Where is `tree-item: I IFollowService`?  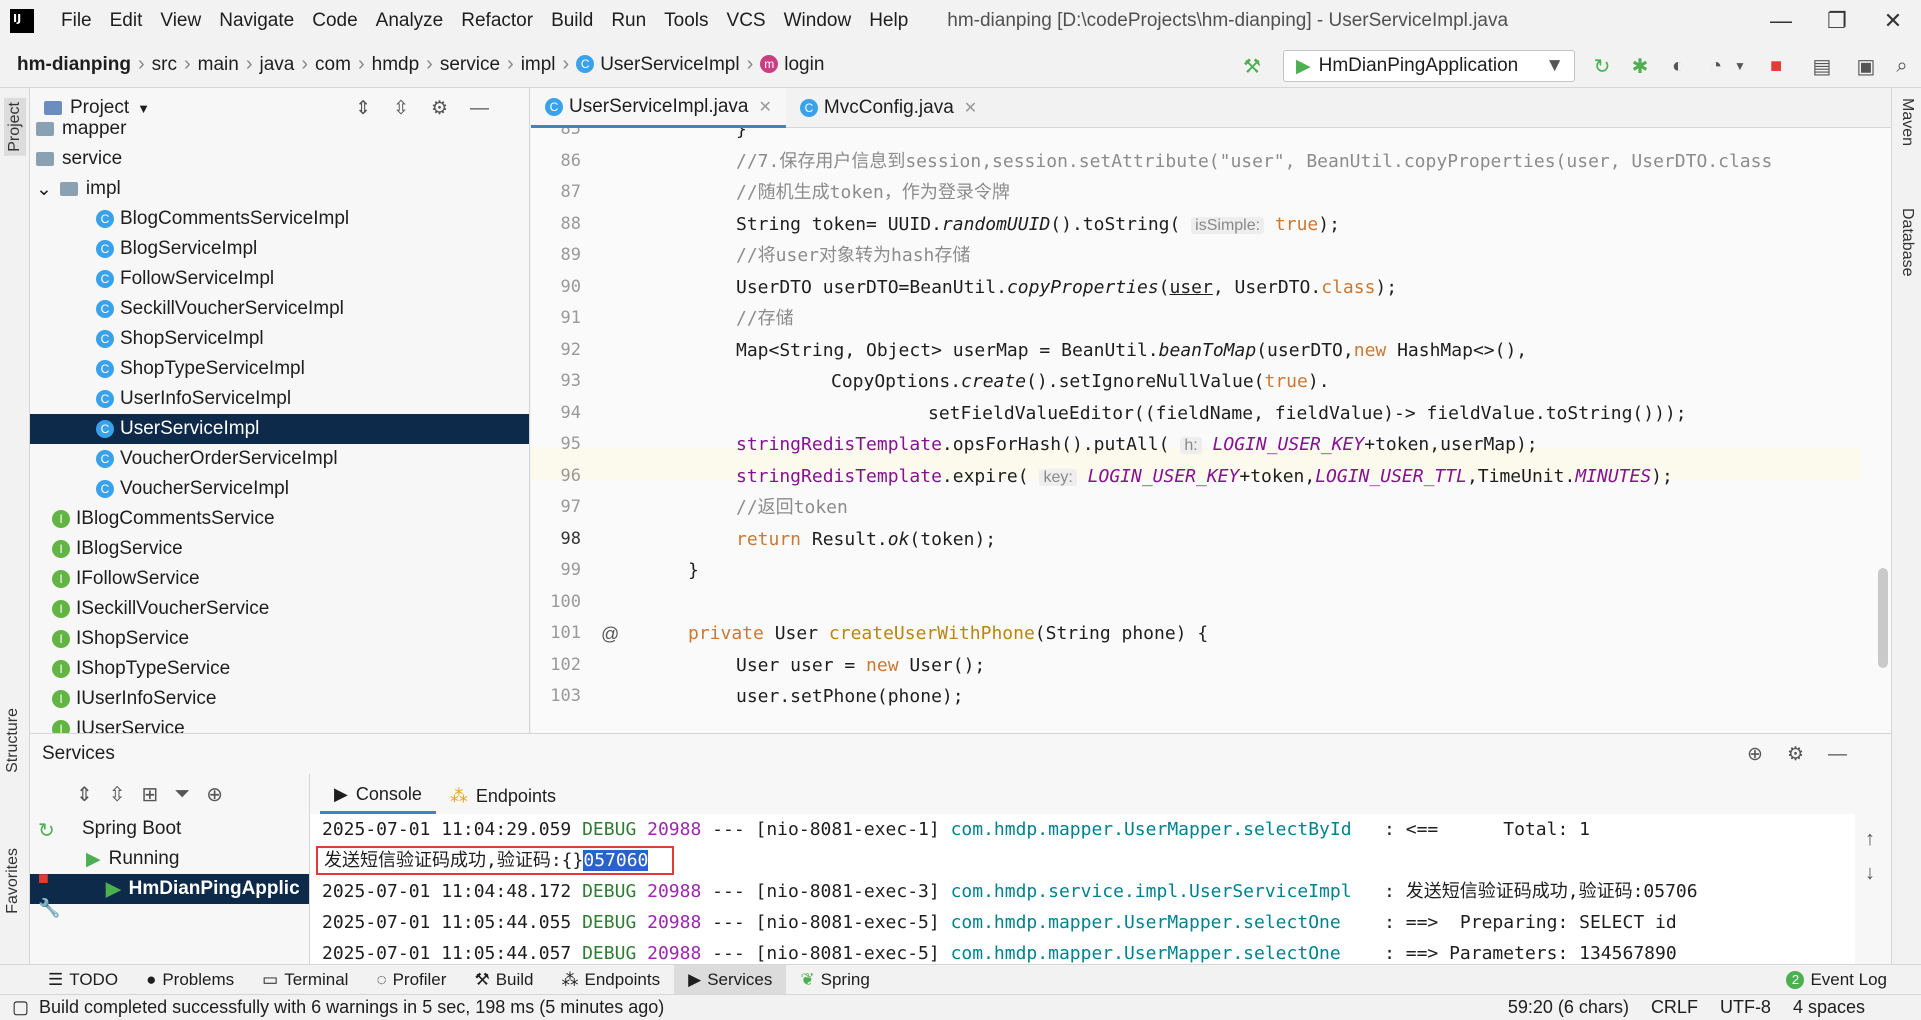
tree-item: I IFollowService is located at coordinates (279, 579).